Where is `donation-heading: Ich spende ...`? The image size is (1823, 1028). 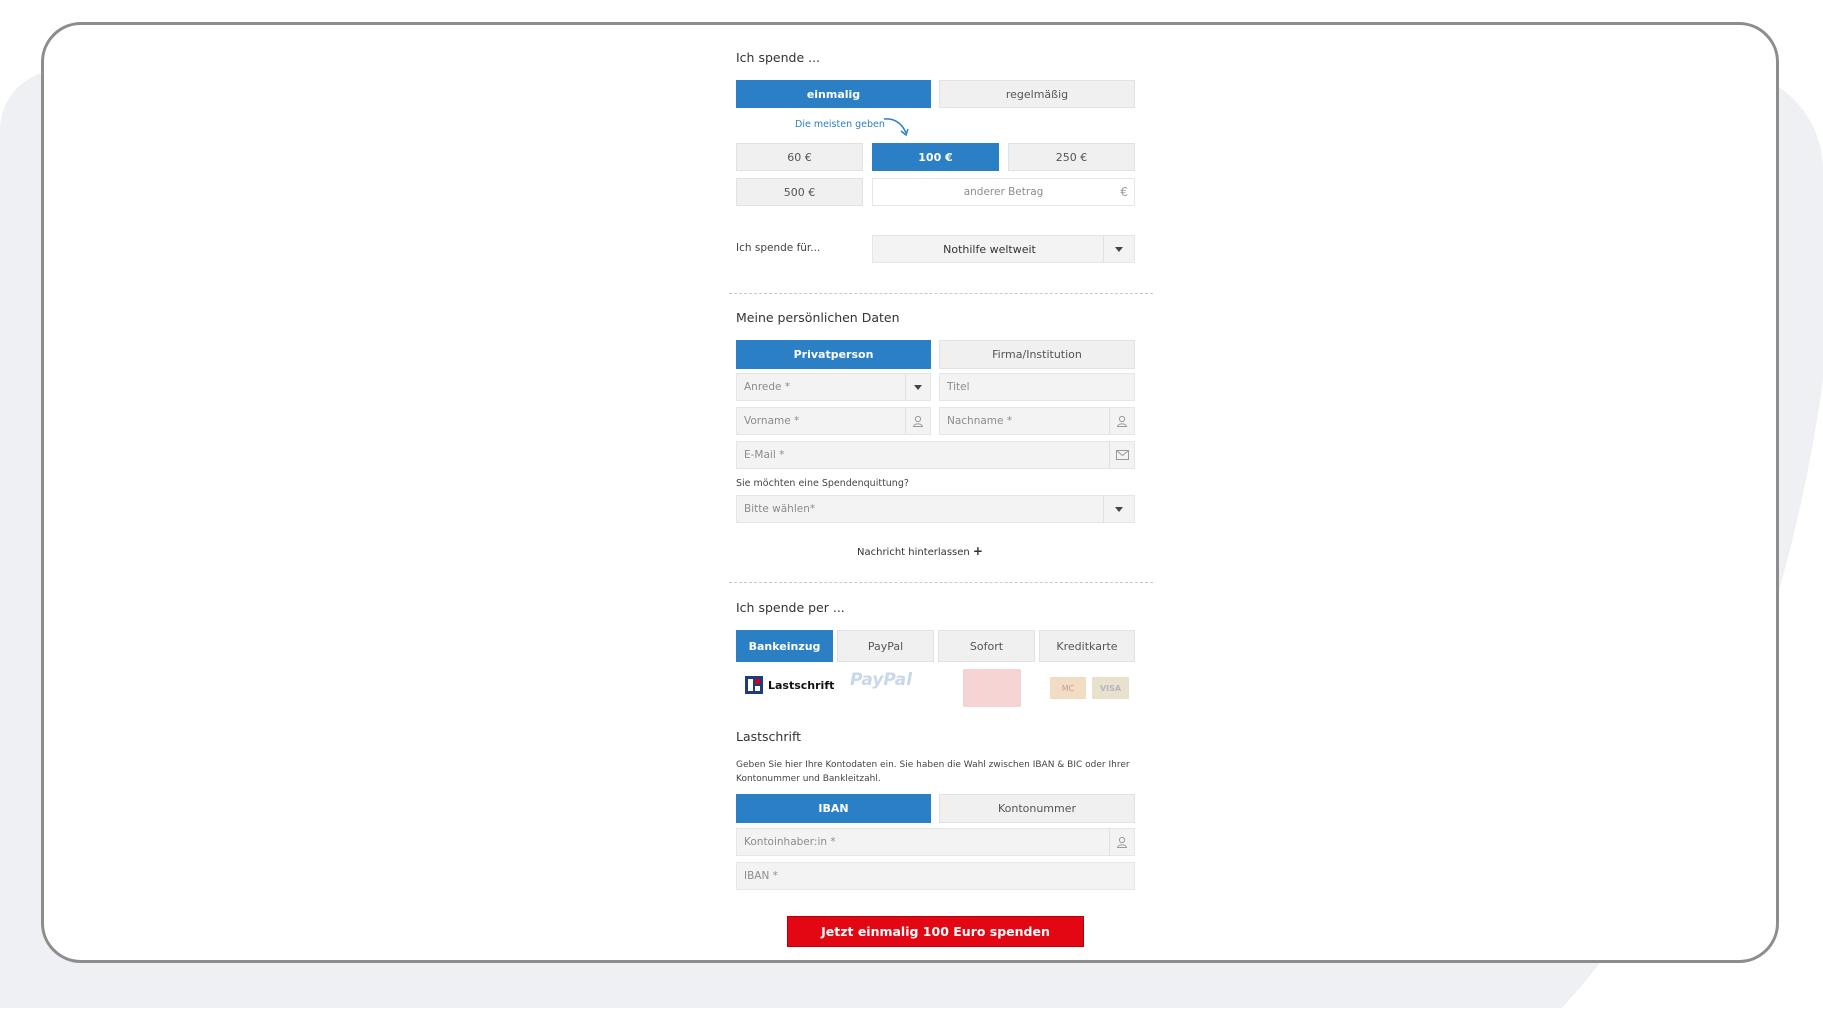 donation-heading: Ich spende ... is located at coordinates (778, 57).